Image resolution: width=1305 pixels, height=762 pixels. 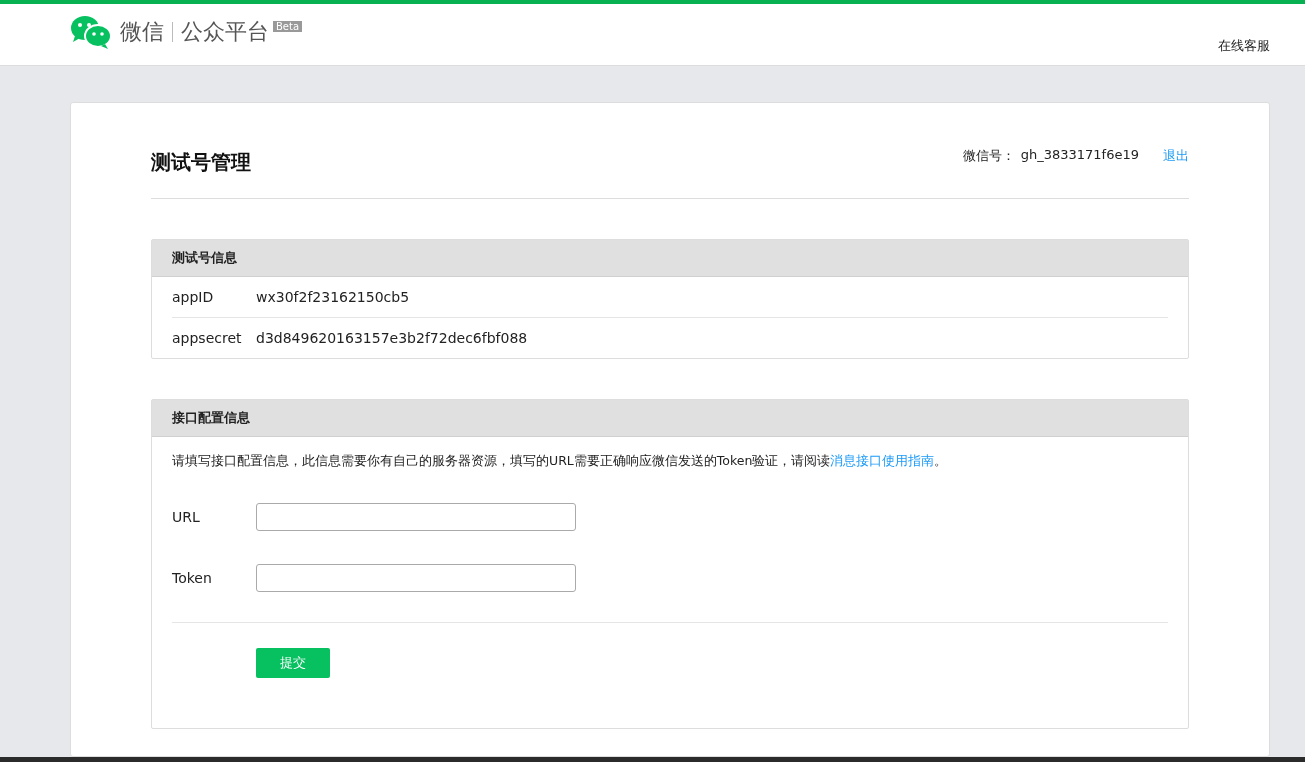 What do you see at coordinates (192, 577) in the screenshot?
I see `input-label: Token` at bounding box center [192, 577].